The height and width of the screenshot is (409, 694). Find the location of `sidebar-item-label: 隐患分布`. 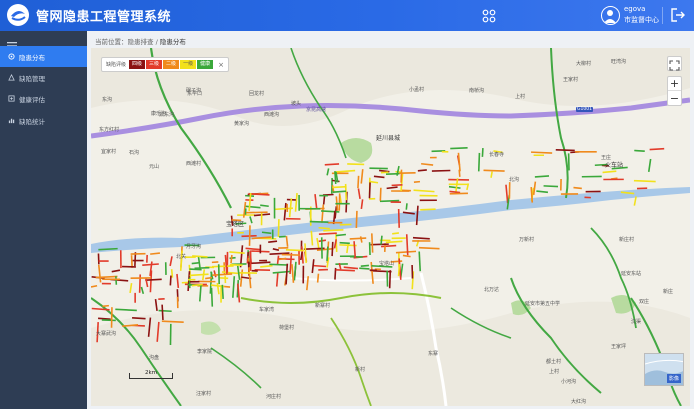

sidebar-item-label: 隐患分布 is located at coordinates (32, 58).